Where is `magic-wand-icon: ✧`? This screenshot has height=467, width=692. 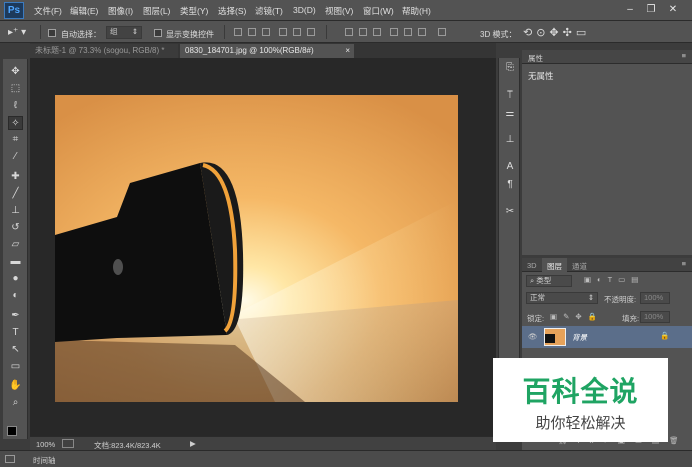 magic-wand-icon: ✧ is located at coordinates (15, 123).